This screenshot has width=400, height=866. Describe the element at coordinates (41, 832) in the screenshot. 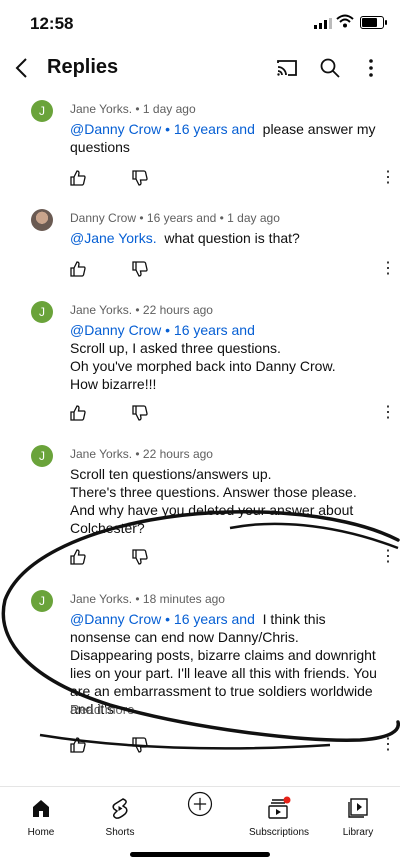

I see `nav-home-label: Home` at that location.